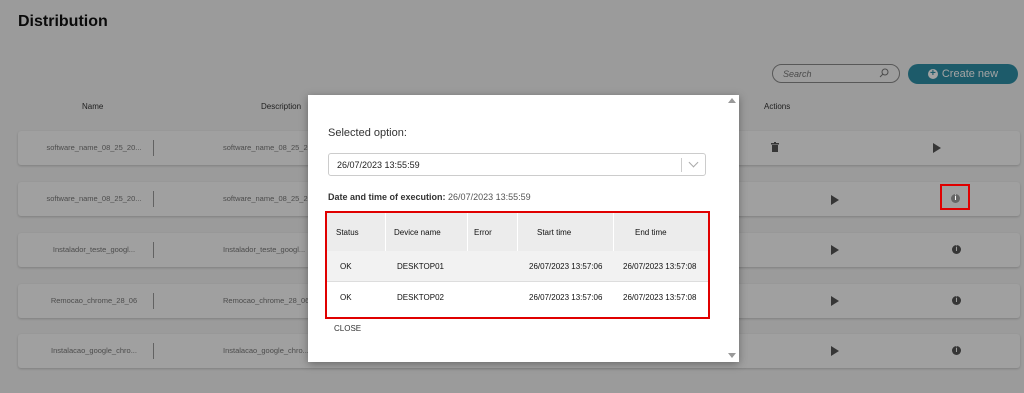  What do you see at coordinates (732, 355) in the screenshot?
I see `scroll-down-arrow` at bounding box center [732, 355].